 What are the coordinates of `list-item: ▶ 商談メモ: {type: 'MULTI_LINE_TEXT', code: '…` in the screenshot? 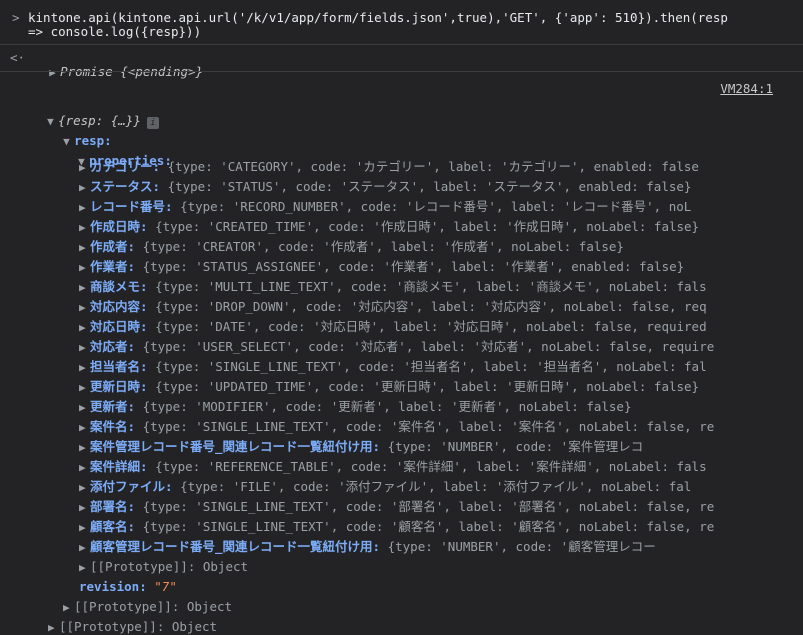 It's located at (393, 287).